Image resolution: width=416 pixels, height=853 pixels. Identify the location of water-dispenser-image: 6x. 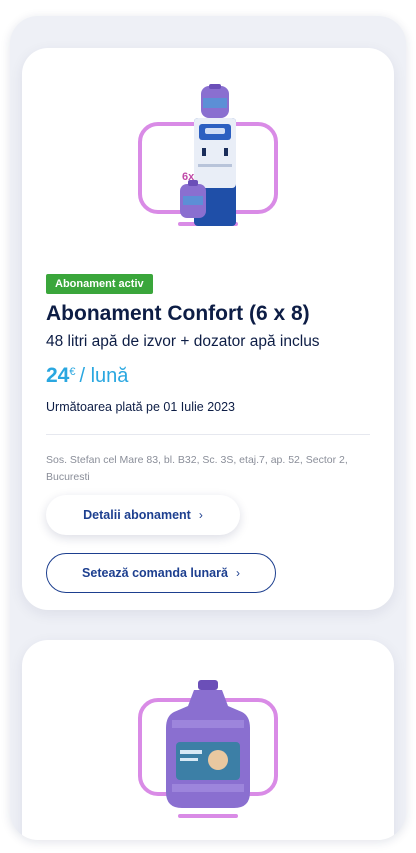
(208, 155).